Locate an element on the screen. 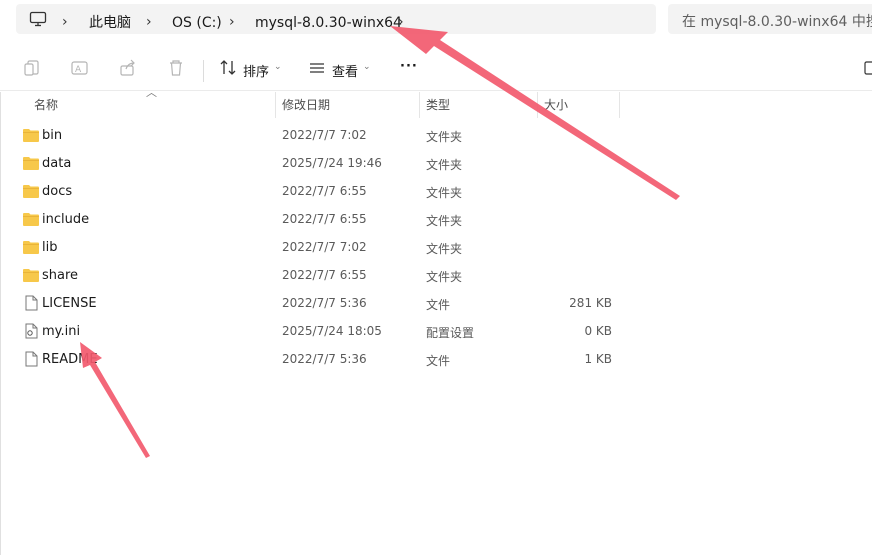 Image resolution: width=872 pixels, height=555 pixels. file-row: docs 2022/7/7 6:55 文件夹 is located at coordinates (326, 192).